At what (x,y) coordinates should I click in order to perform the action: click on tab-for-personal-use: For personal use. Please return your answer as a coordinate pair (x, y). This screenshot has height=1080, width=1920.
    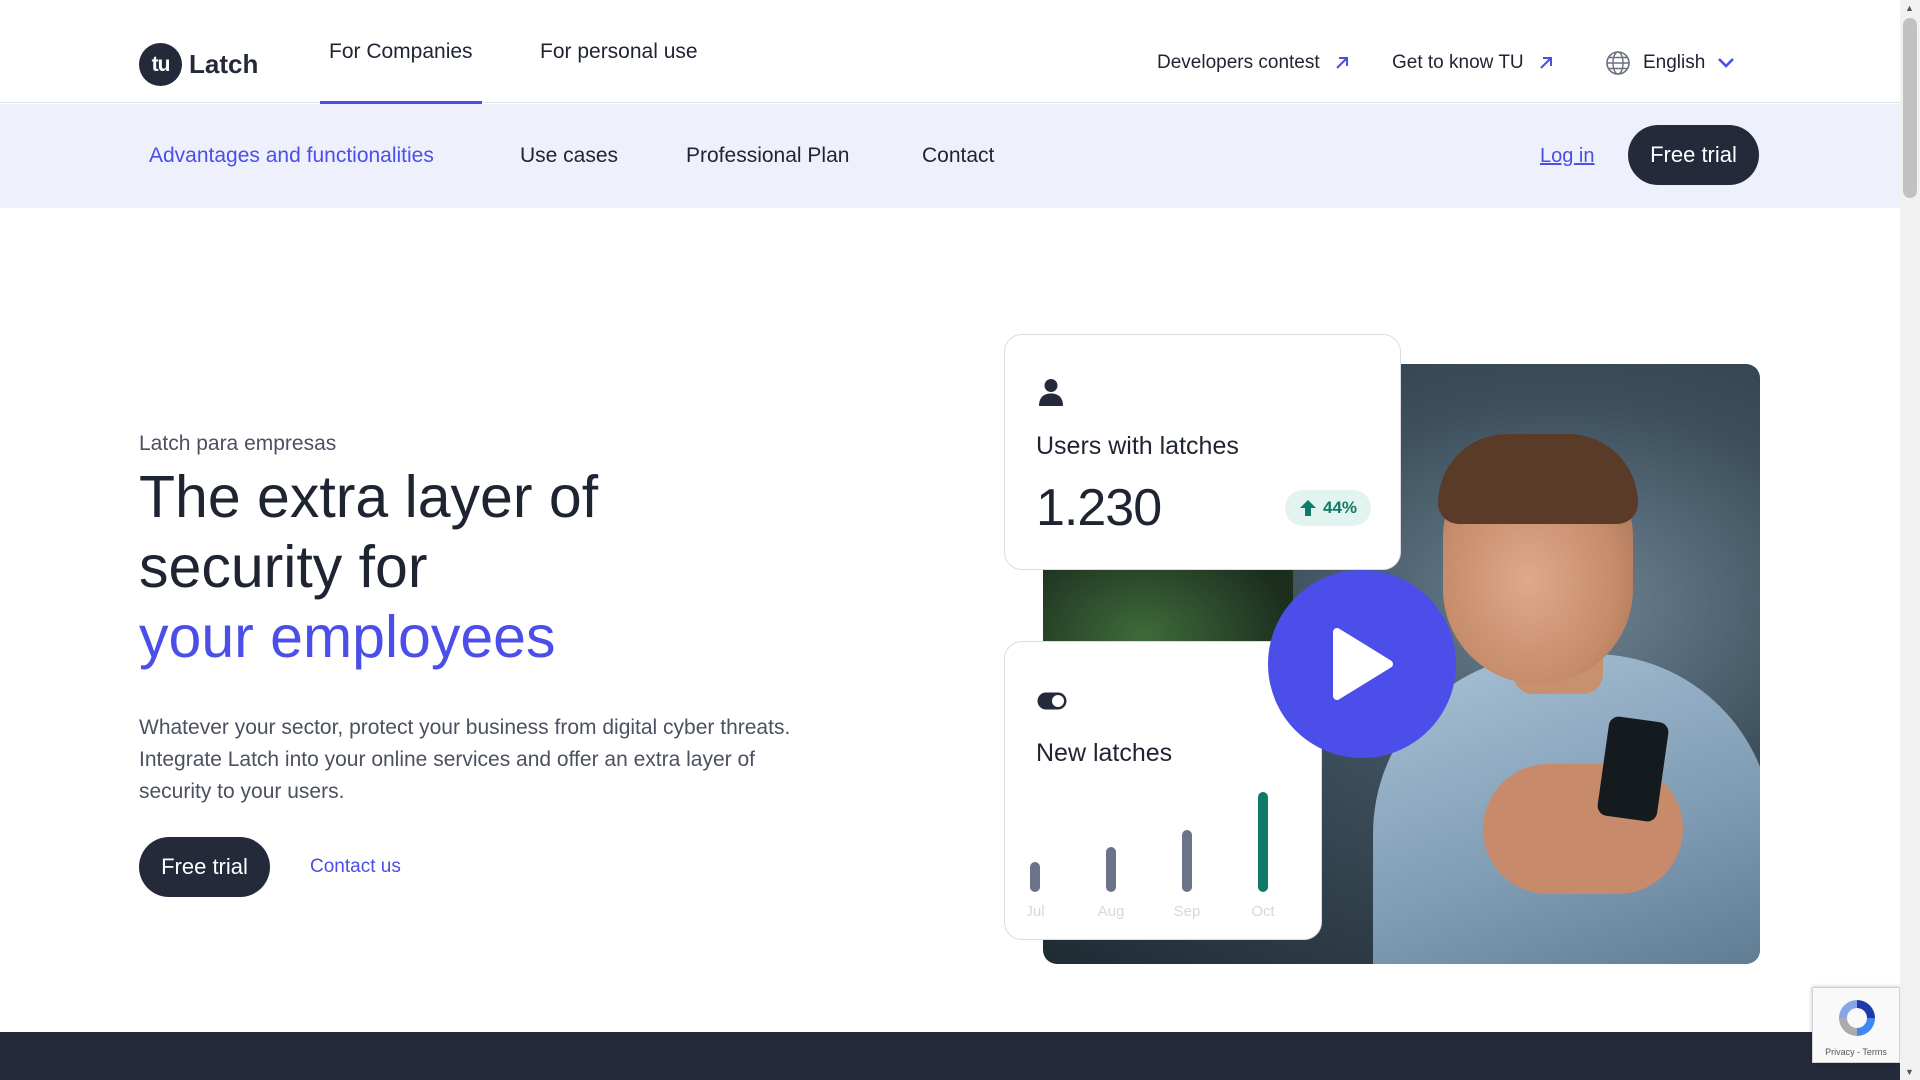
    Looking at the image, I should click on (619, 51).